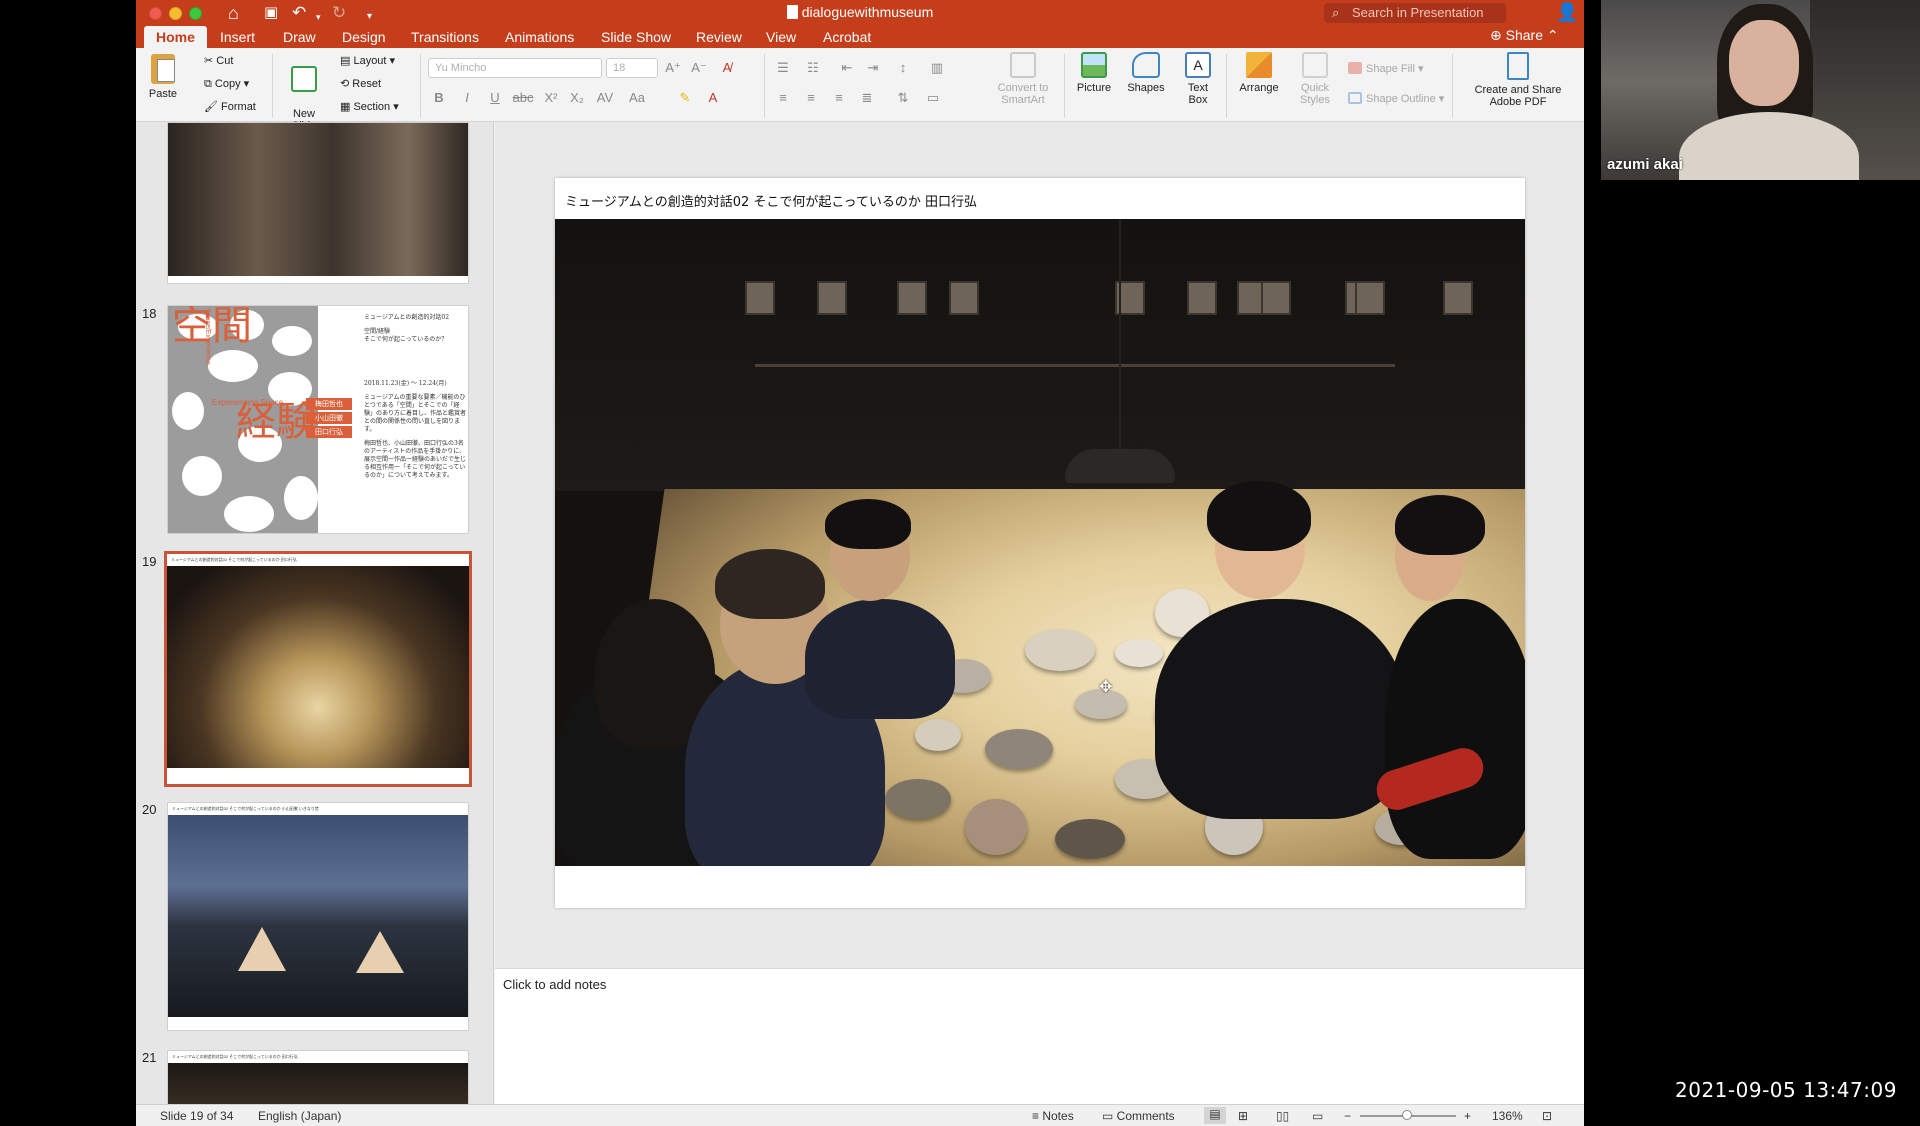  I want to click on tab-review: Review, so click(719, 37).